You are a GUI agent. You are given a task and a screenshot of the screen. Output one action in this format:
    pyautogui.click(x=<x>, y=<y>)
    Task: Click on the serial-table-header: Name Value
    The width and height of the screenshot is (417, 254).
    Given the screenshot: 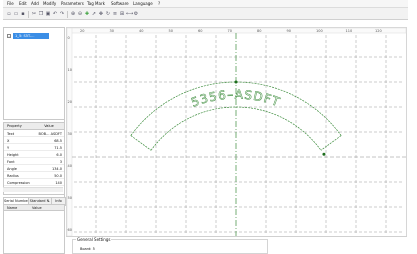 What is the action you would take?
    pyautogui.click(x=34, y=208)
    